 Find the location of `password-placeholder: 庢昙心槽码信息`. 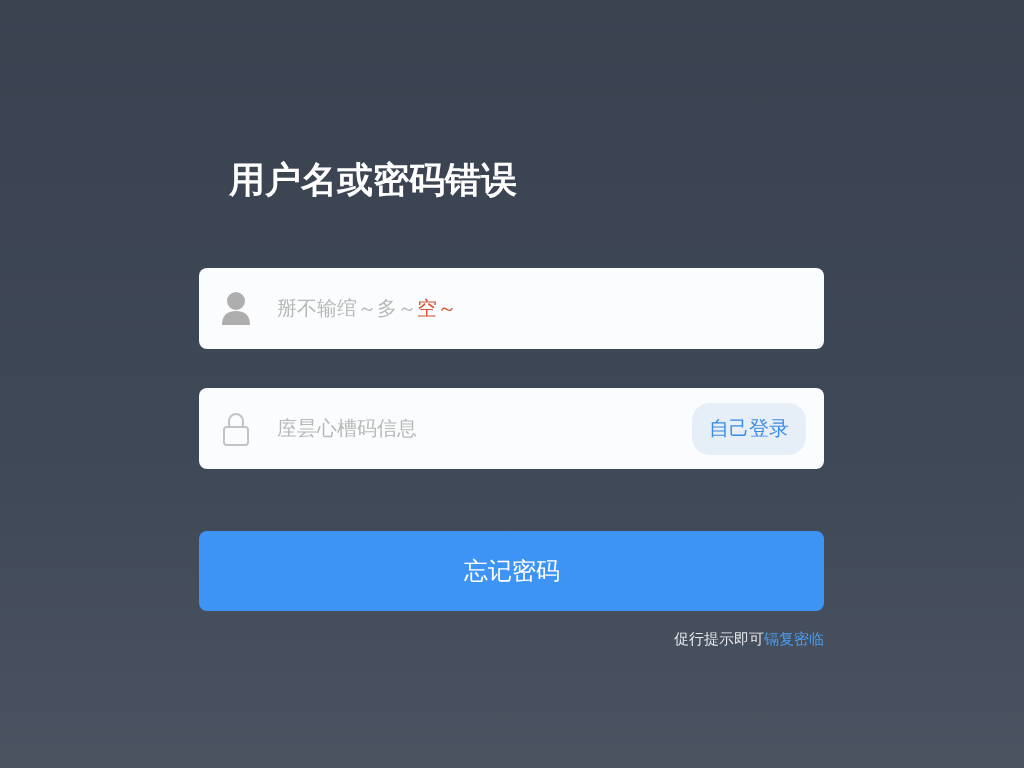

password-placeholder: 庢昙心槽码信息 is located at coordinates (347, 428).